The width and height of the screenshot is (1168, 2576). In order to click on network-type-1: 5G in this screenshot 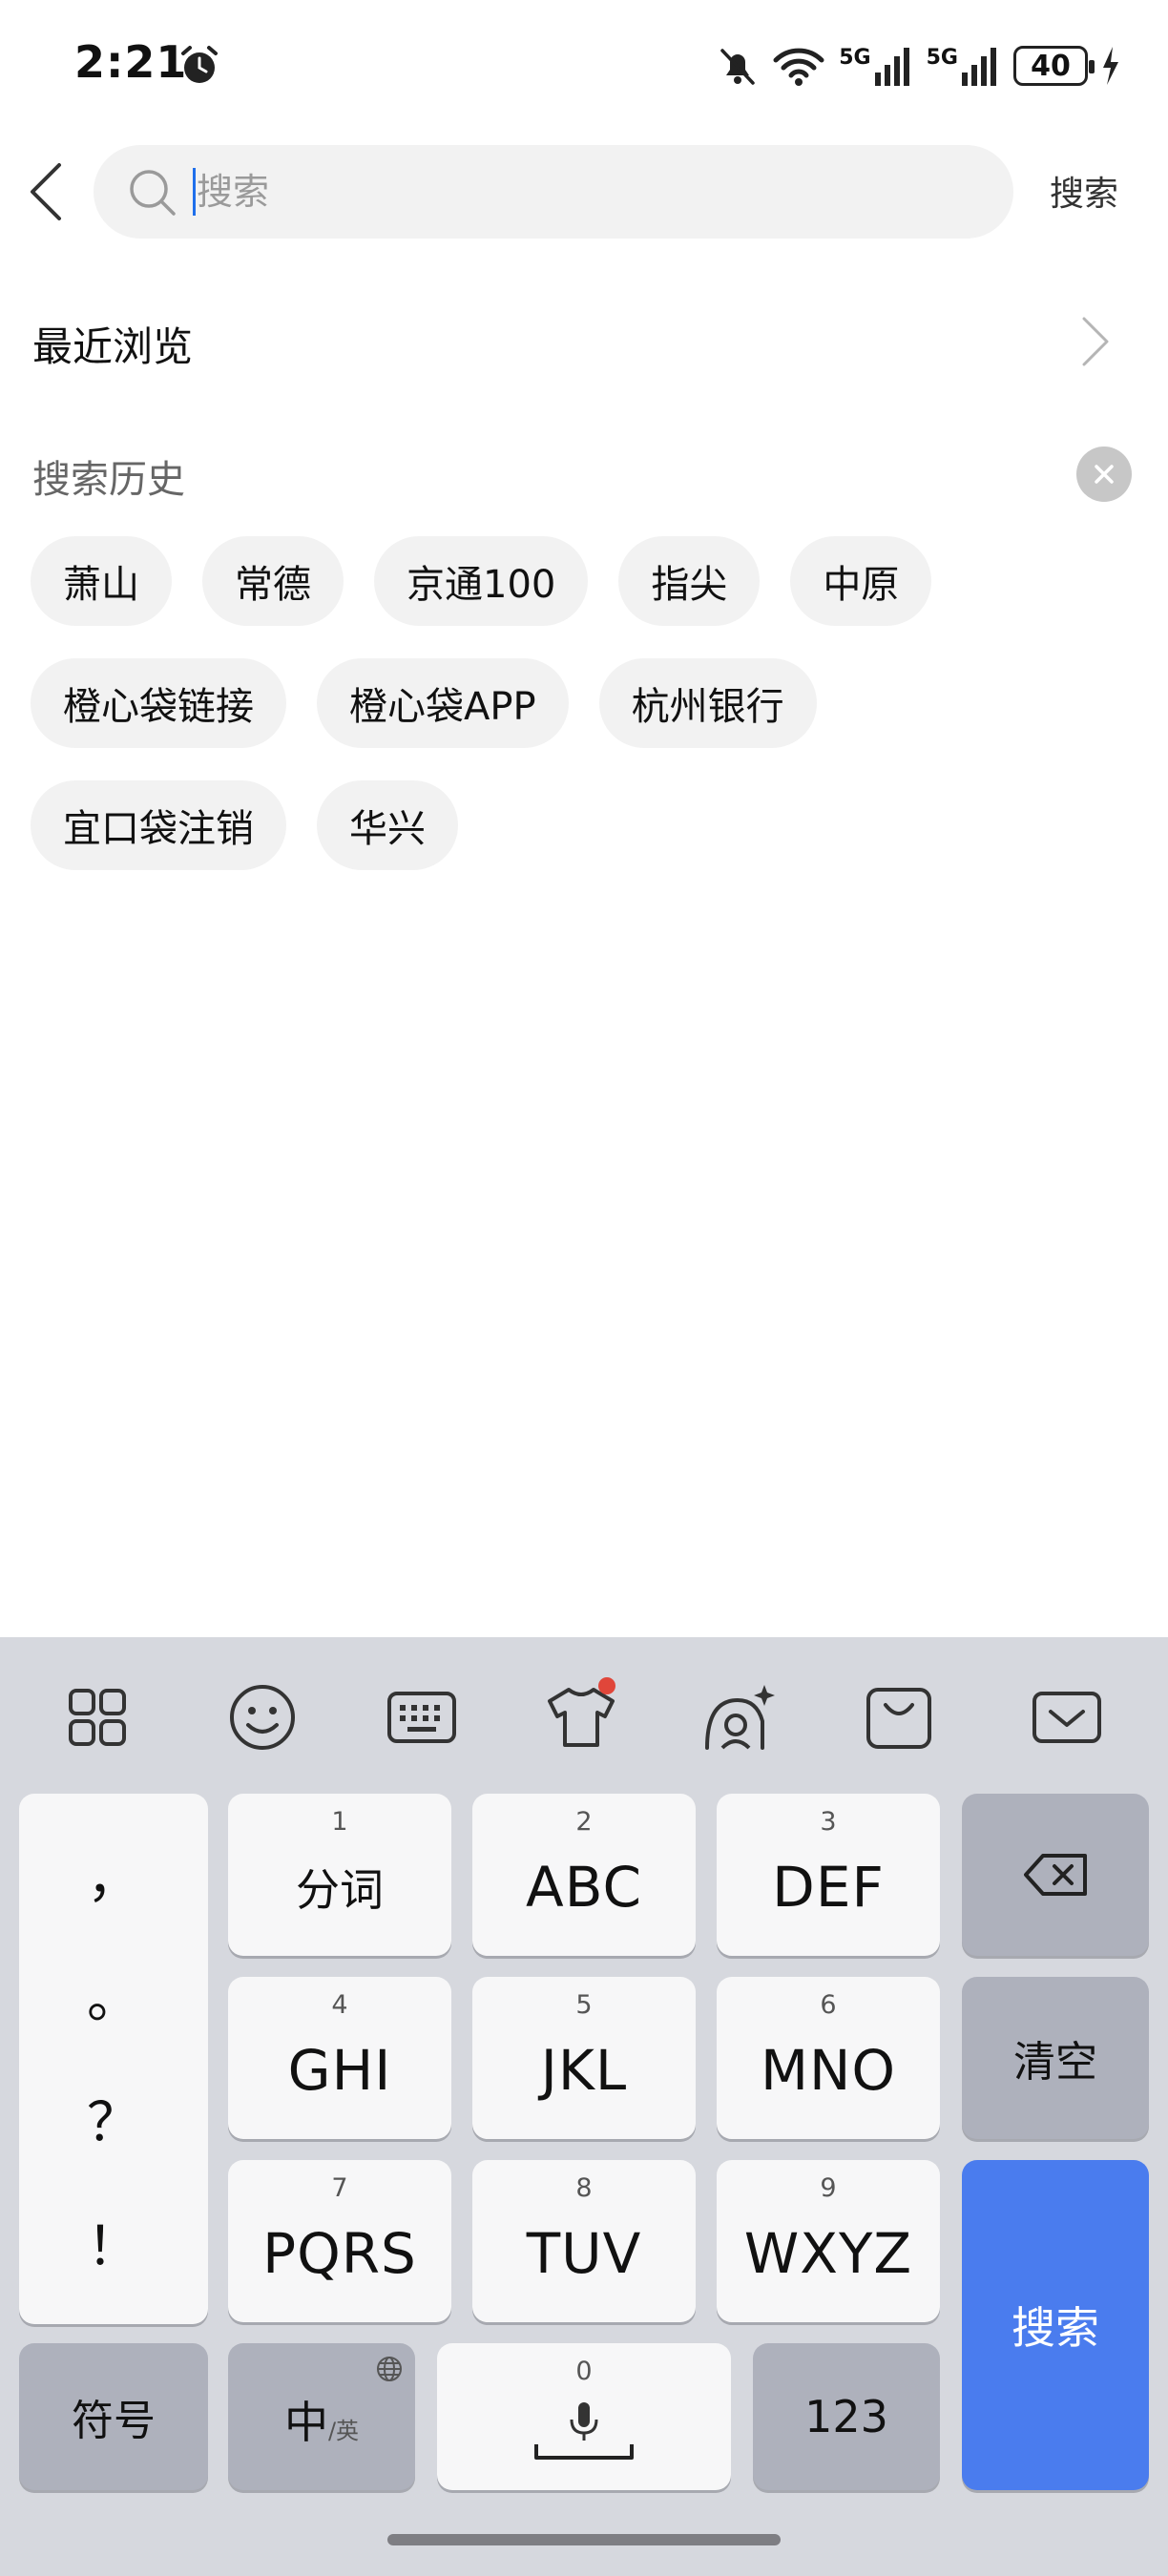, I will do `click(855, 58)`.